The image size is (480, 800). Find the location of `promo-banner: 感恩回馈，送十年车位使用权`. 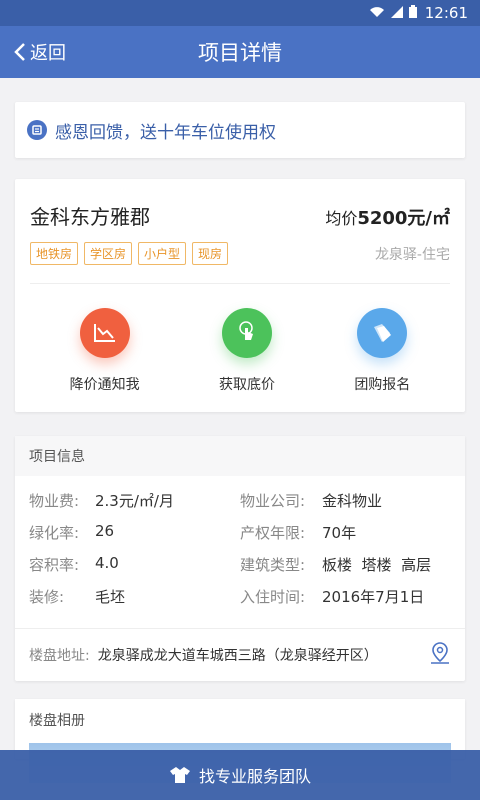

promo-banner: 感恩回馈，送十年车位使用权 is located at coordinates (240, 130).